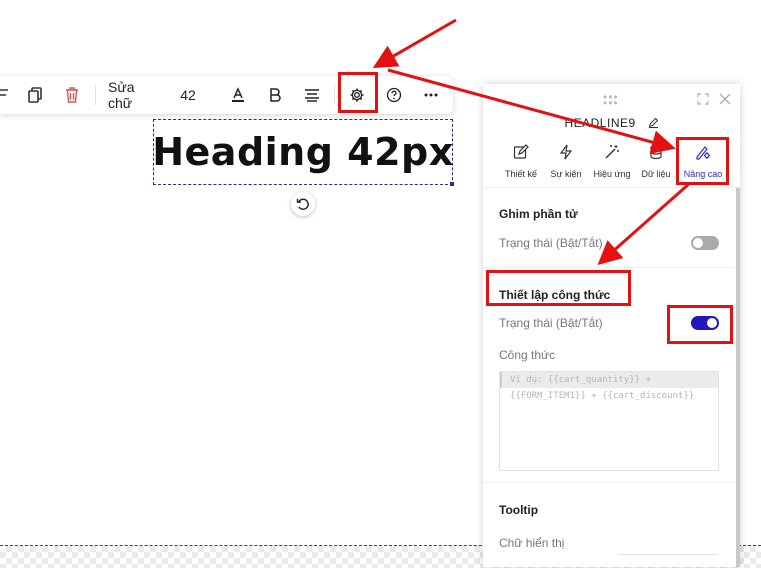 The width and height of the screenshot is (761, 568). Describe the element at coordinates (431, 95) in the screenshot. I see `more-icon` at that location.